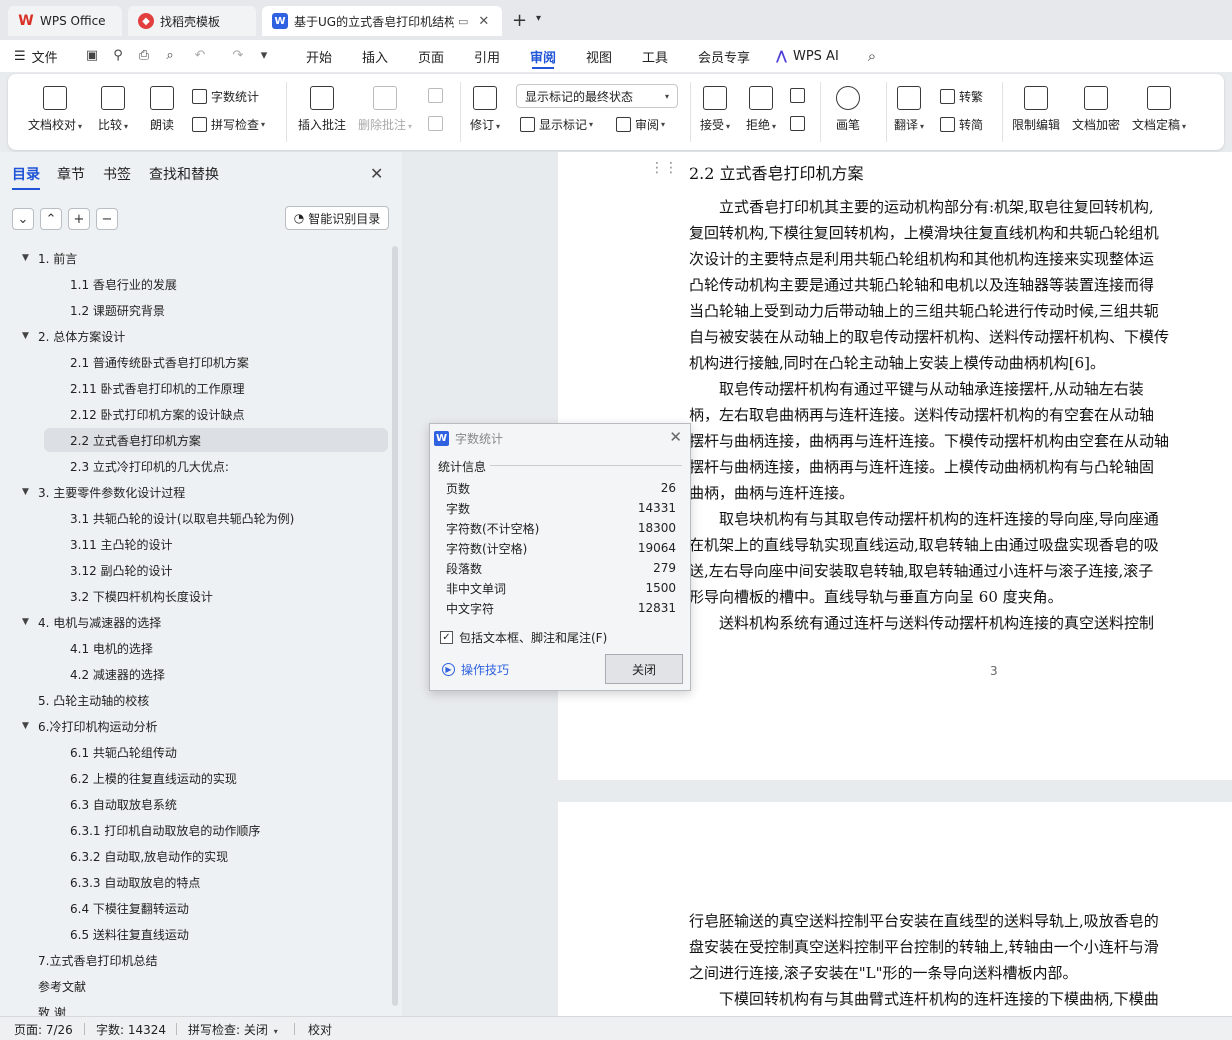  Describe the element at coordinates (437, 123) in the screenshot. I see `next-comment-button` at that location.